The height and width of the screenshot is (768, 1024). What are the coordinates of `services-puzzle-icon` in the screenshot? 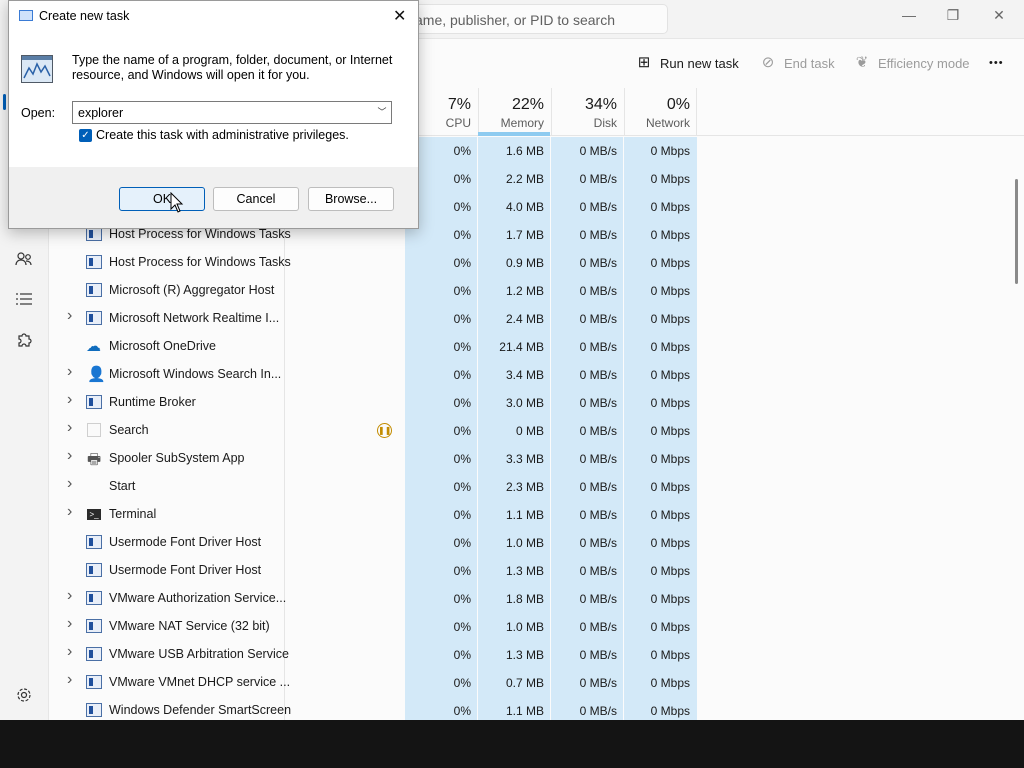 It's located at (24, 341).